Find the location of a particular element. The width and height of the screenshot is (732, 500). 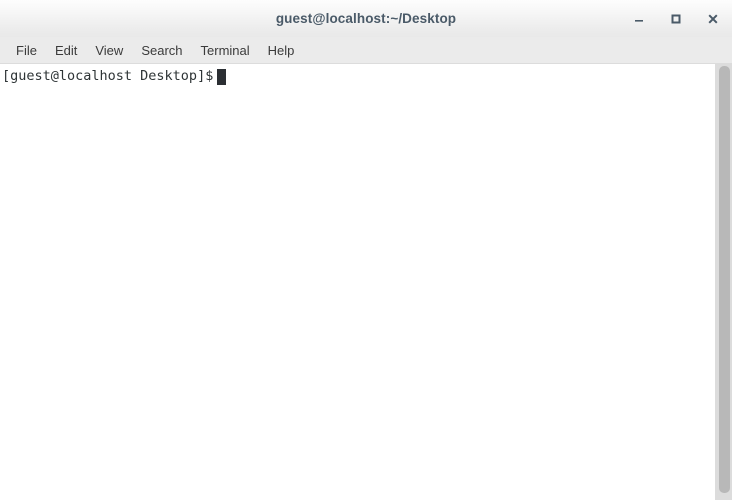

minimize-icon is located at coordinates (639, 19).